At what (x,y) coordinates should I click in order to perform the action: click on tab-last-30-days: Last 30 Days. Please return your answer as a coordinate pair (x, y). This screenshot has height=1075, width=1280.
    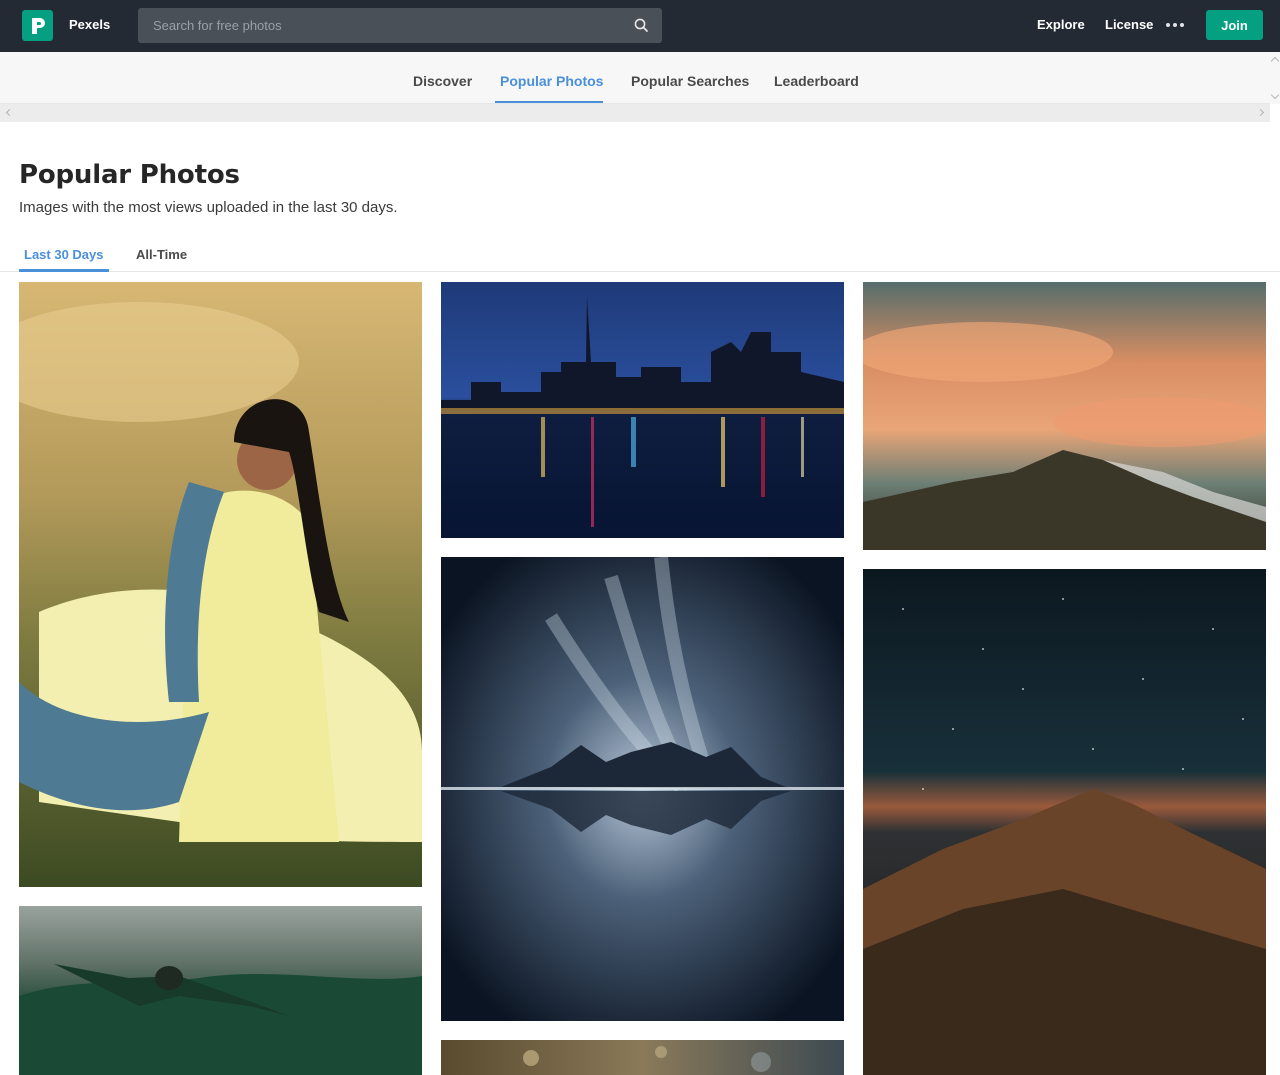
    Looking at the image, I should click on (64, 254).